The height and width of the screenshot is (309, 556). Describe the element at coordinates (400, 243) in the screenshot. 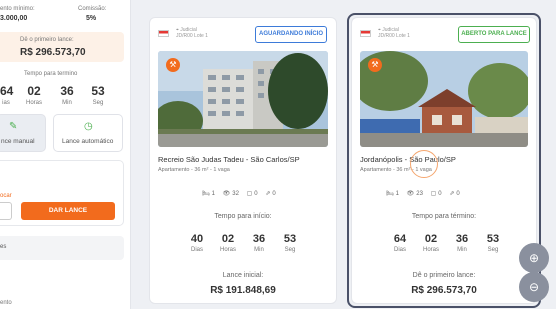

I see `countdown-days: 64 Dias` at that location.